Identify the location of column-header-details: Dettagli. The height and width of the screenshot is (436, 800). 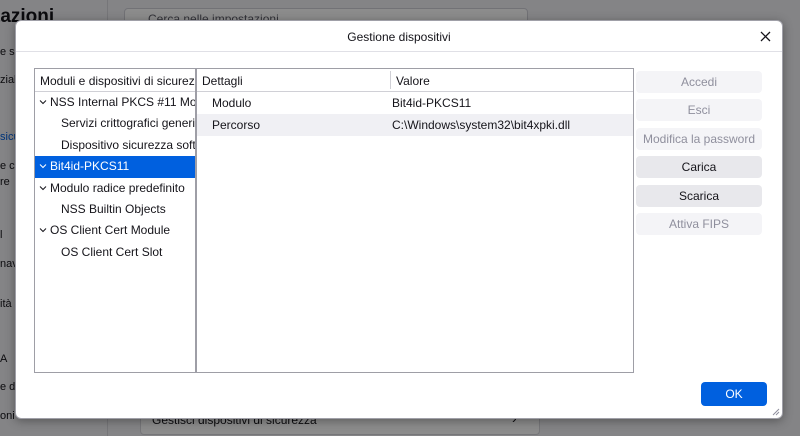
(222, 81).